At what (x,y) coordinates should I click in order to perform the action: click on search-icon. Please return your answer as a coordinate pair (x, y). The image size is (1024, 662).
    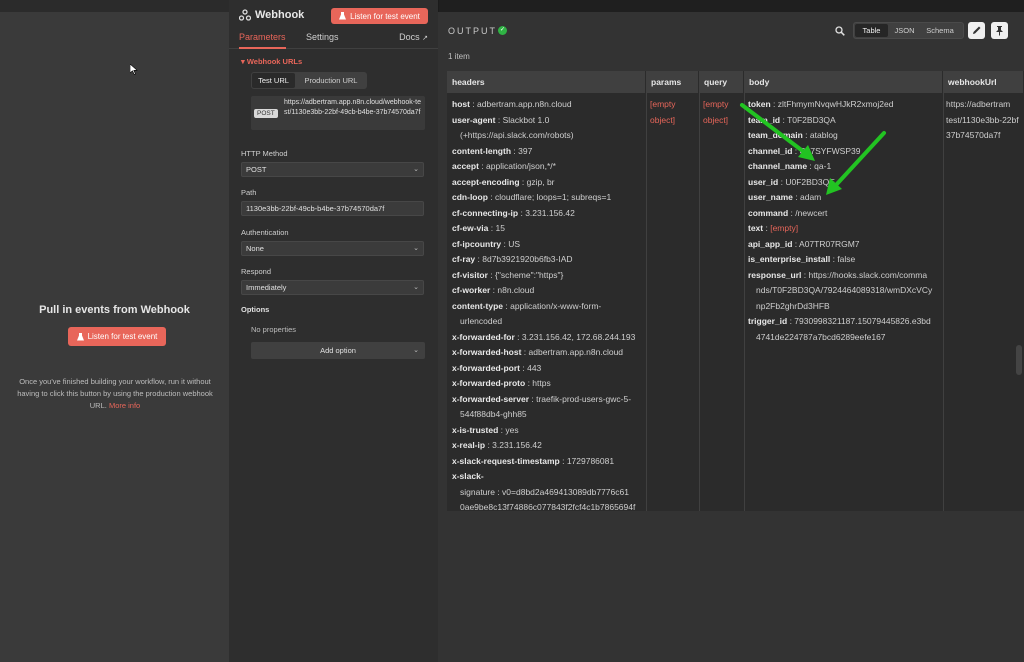
    Looking at the image, I should click on (840, 31).